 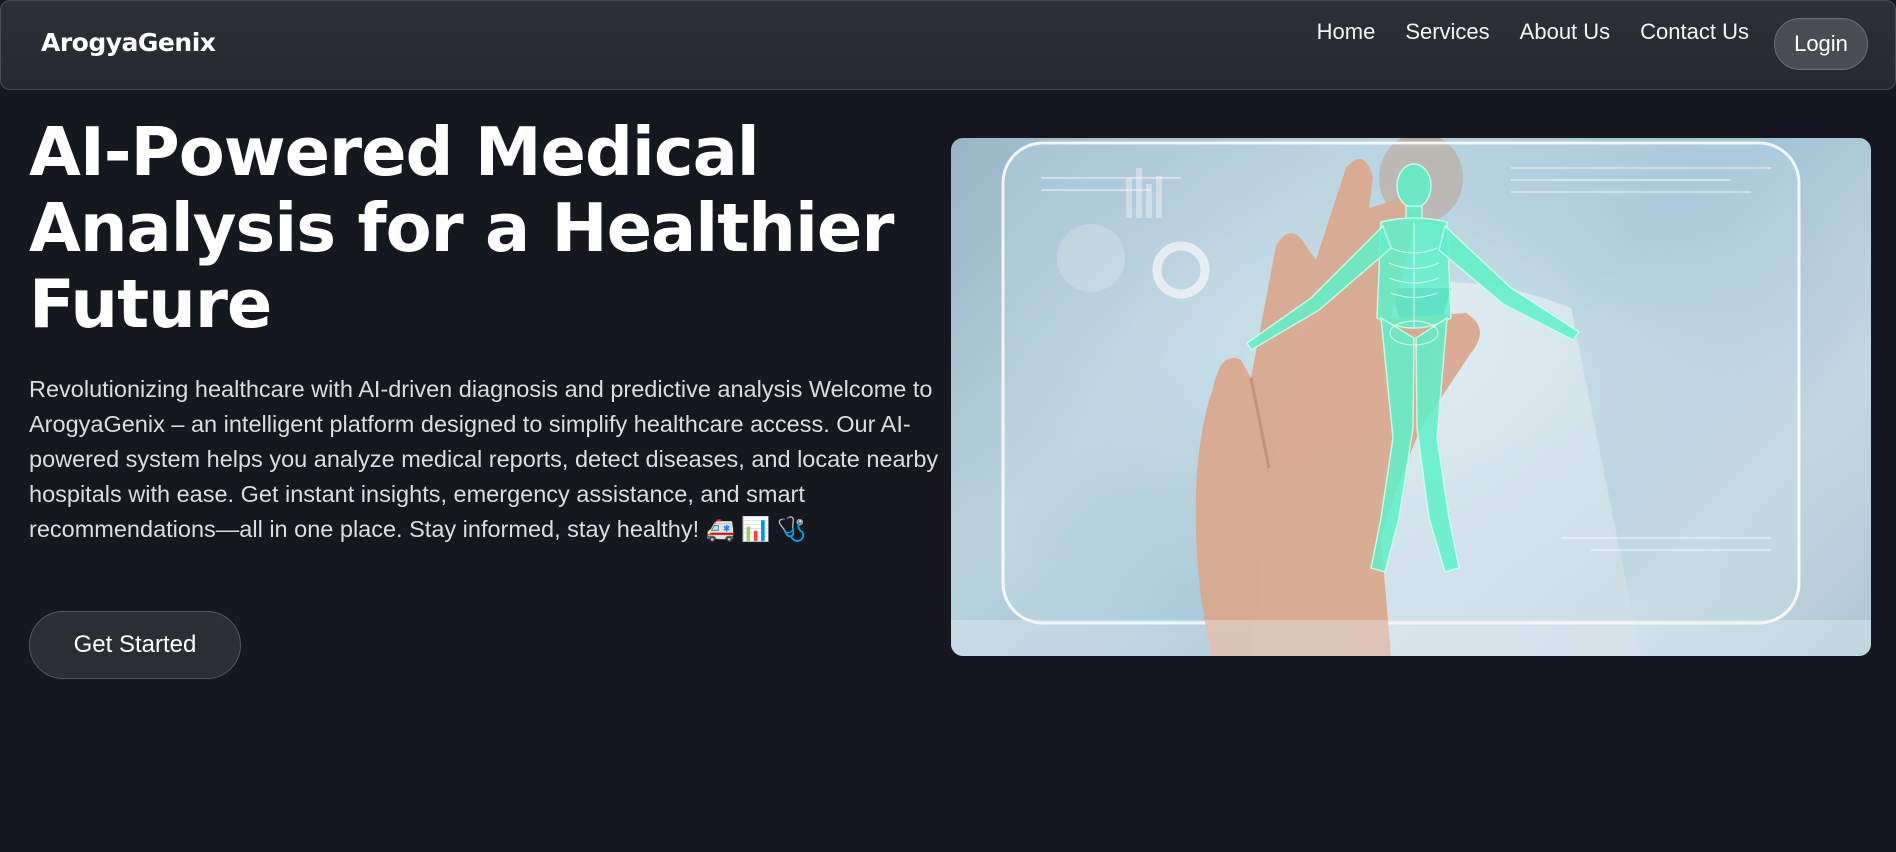 I want to click on hero-title-line: Future, so click(x=150, y=304).